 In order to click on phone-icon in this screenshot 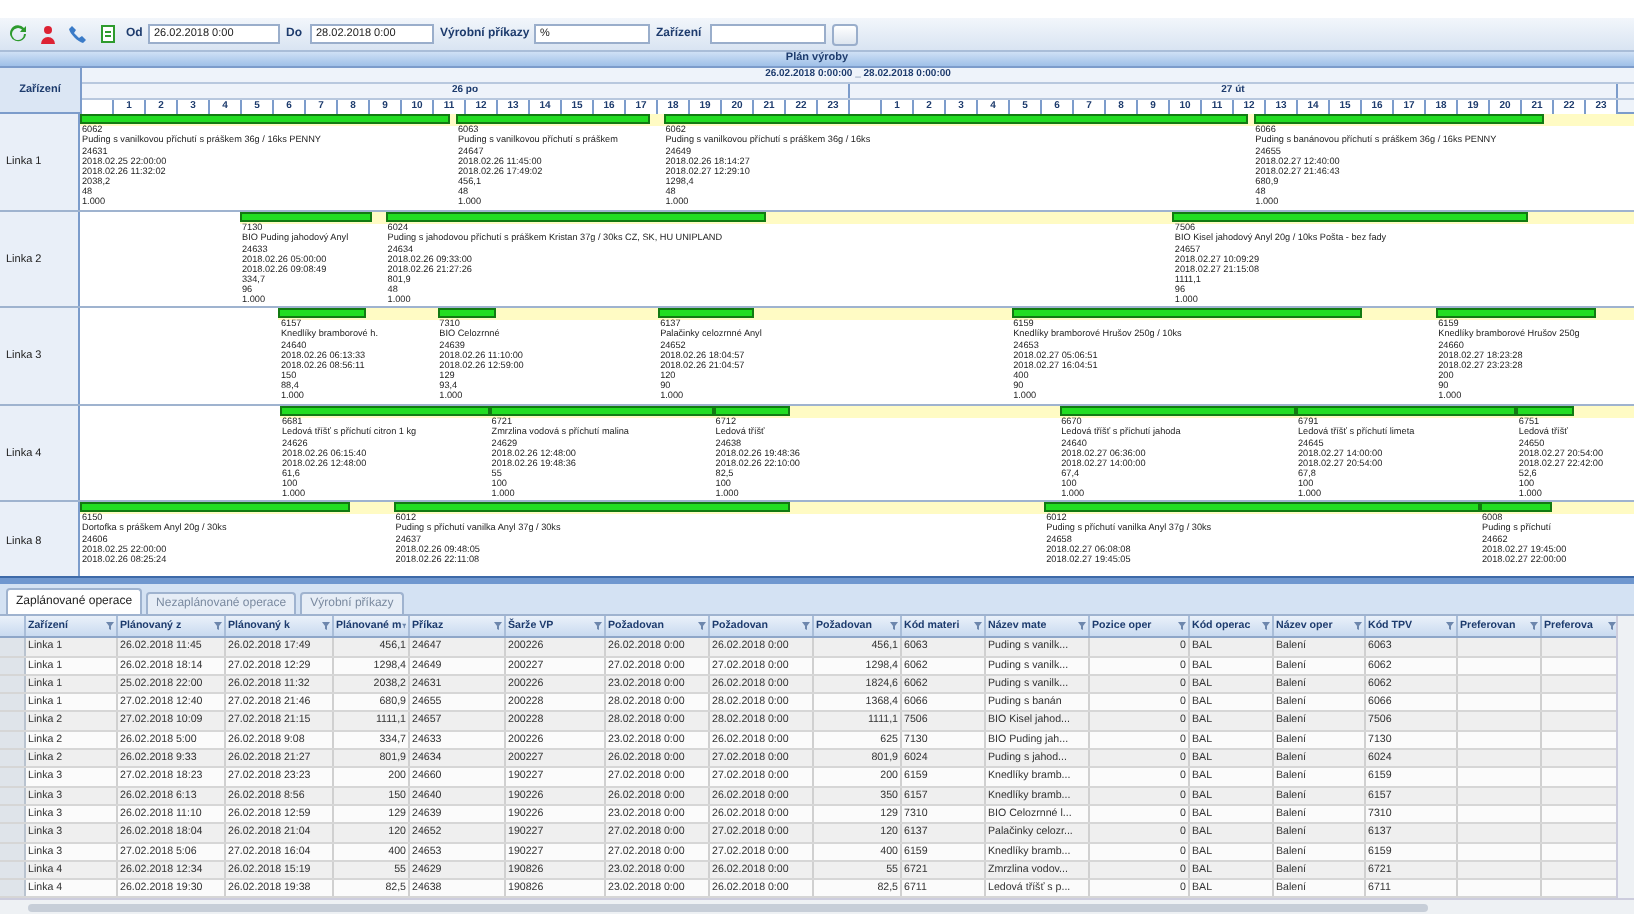, I will do `click(78, 34)`.